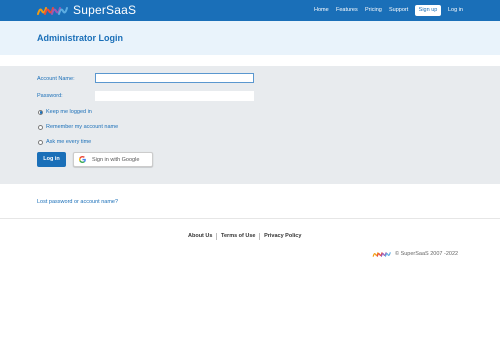  Describe the element at coordinates (347, 10) in the screenshot. I see `nav-features-link: Features` at that location.